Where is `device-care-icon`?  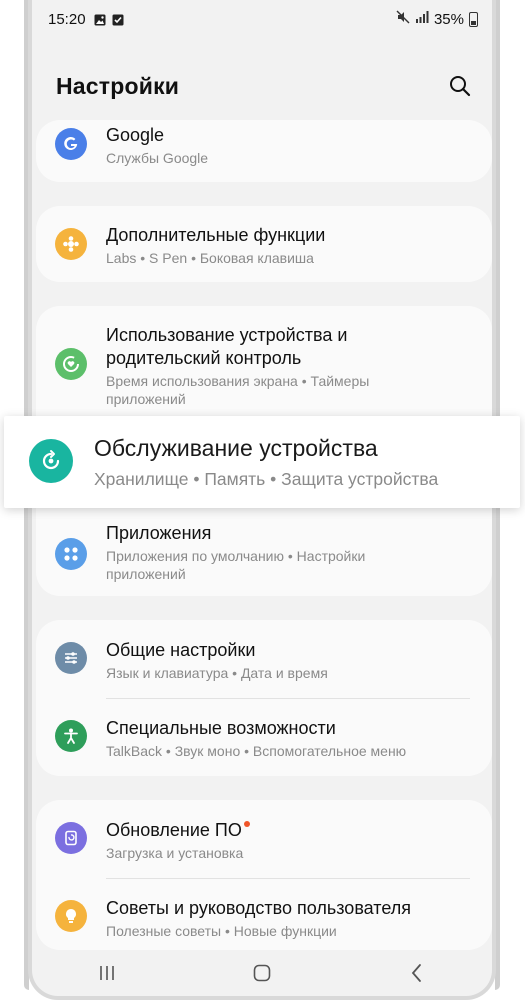
device-care-icon is located at coordinates (51, 461).